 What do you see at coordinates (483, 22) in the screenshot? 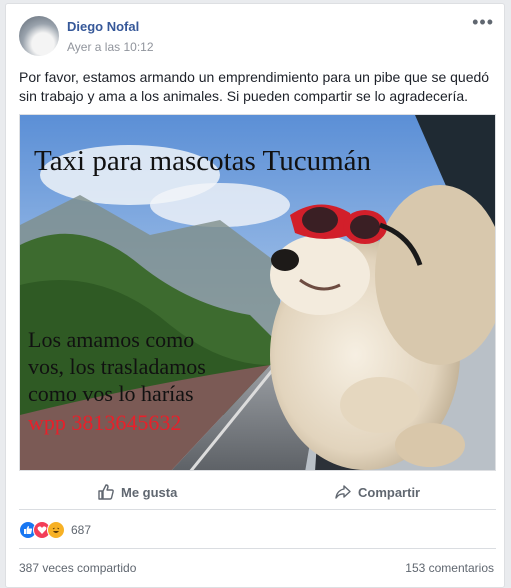
I see `more-options-icon: •••` at bounding box center [483, 22].